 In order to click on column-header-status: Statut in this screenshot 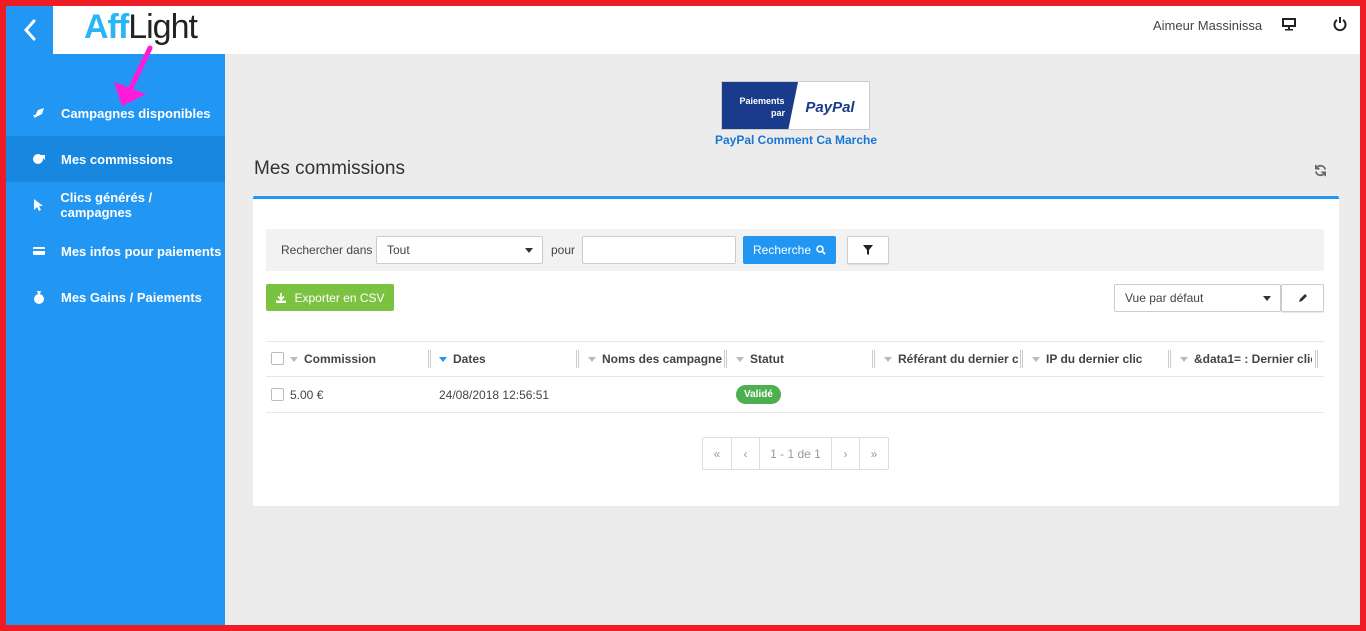, I will do `click(803, 359)`.